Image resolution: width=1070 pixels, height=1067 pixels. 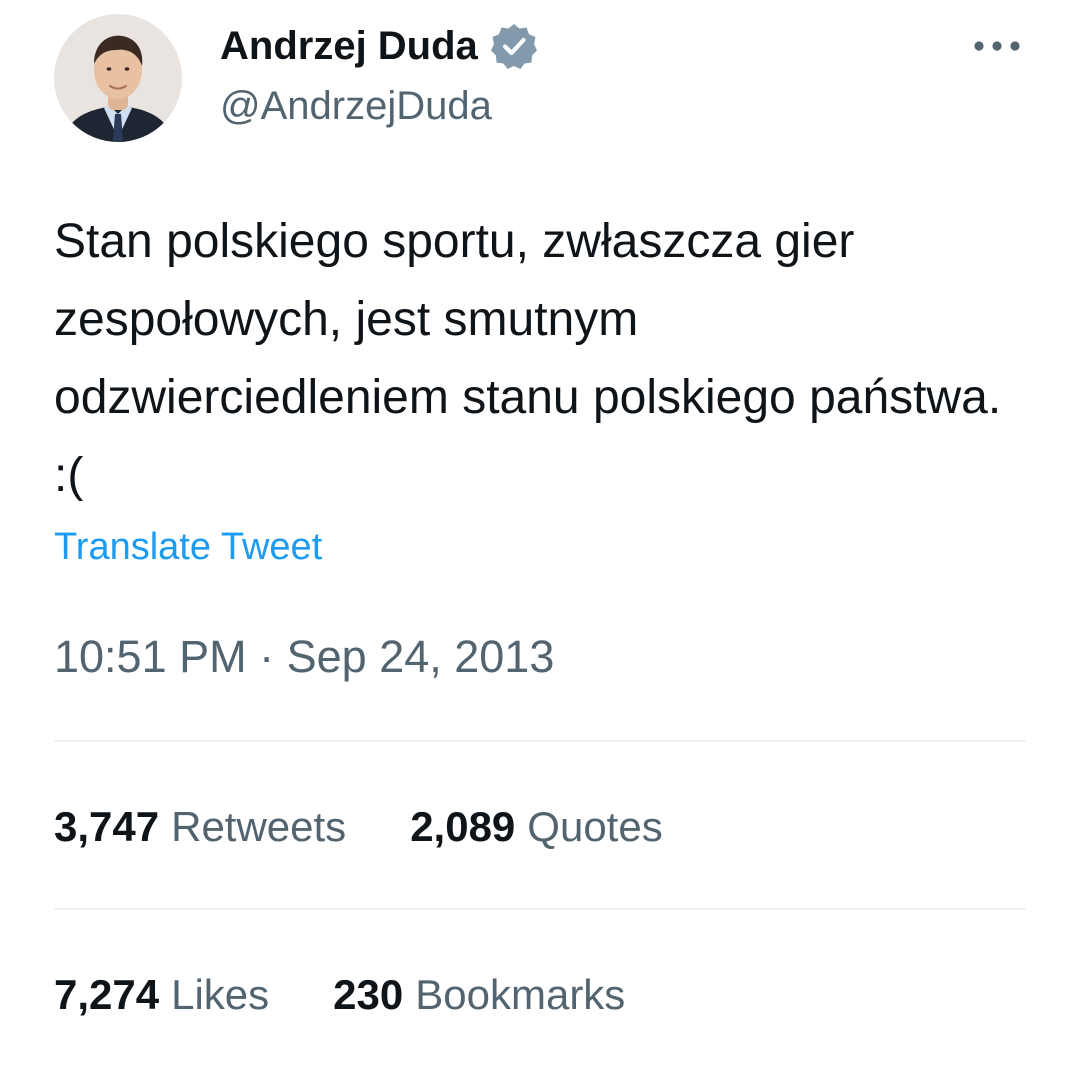 I want to click on stats-row-shares: 3,747 Retweets 2,089 Quotes, so click(x=358, y=827).